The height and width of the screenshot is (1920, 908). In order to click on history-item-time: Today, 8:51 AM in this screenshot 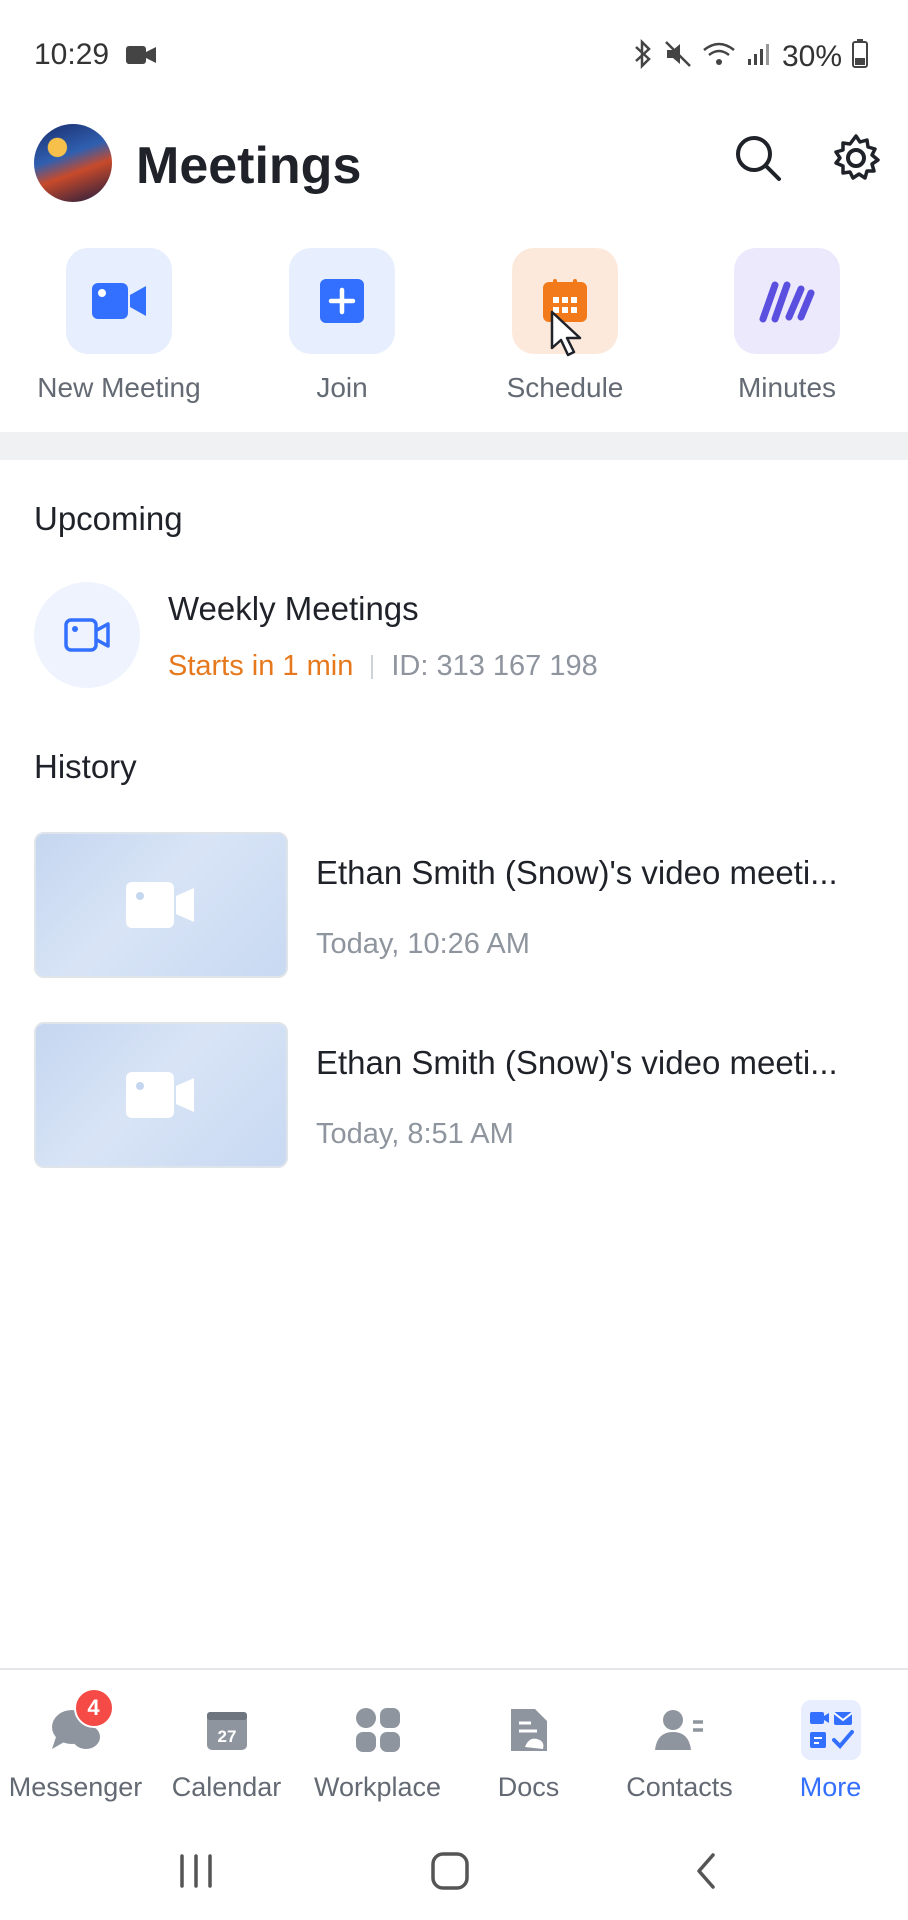, I will do `click(415, 1134)`.